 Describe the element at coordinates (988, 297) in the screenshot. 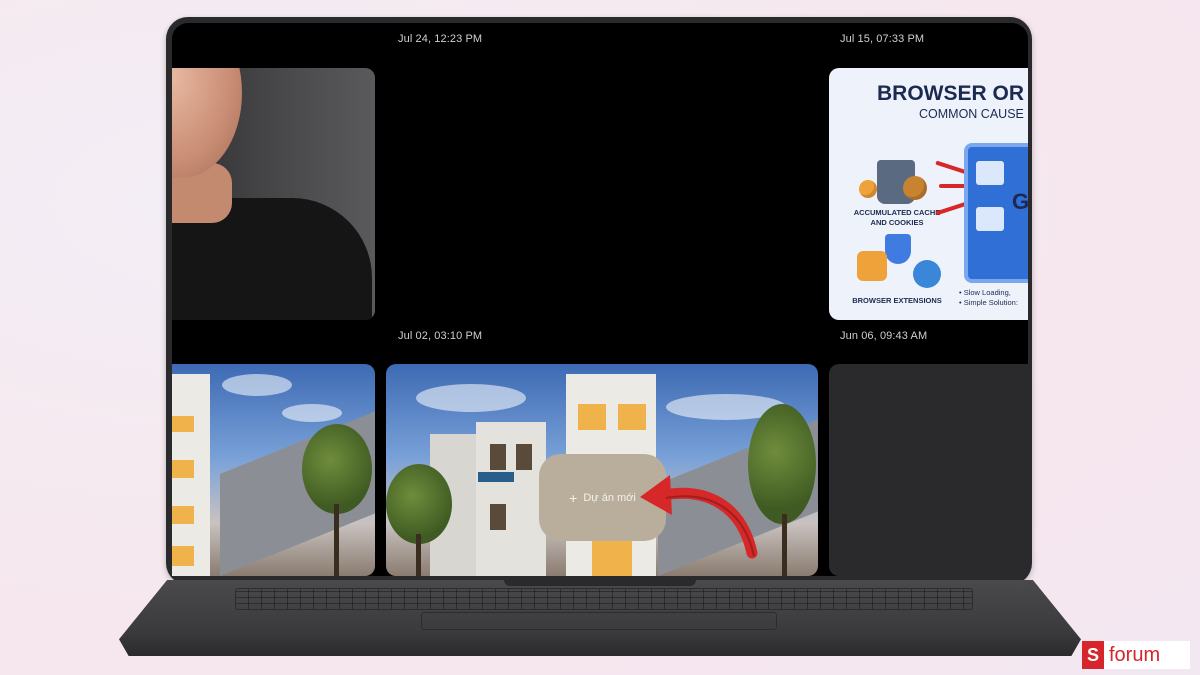

I see `infographic-bullets: • Slow Loading, • Simple Solution:` at that location.